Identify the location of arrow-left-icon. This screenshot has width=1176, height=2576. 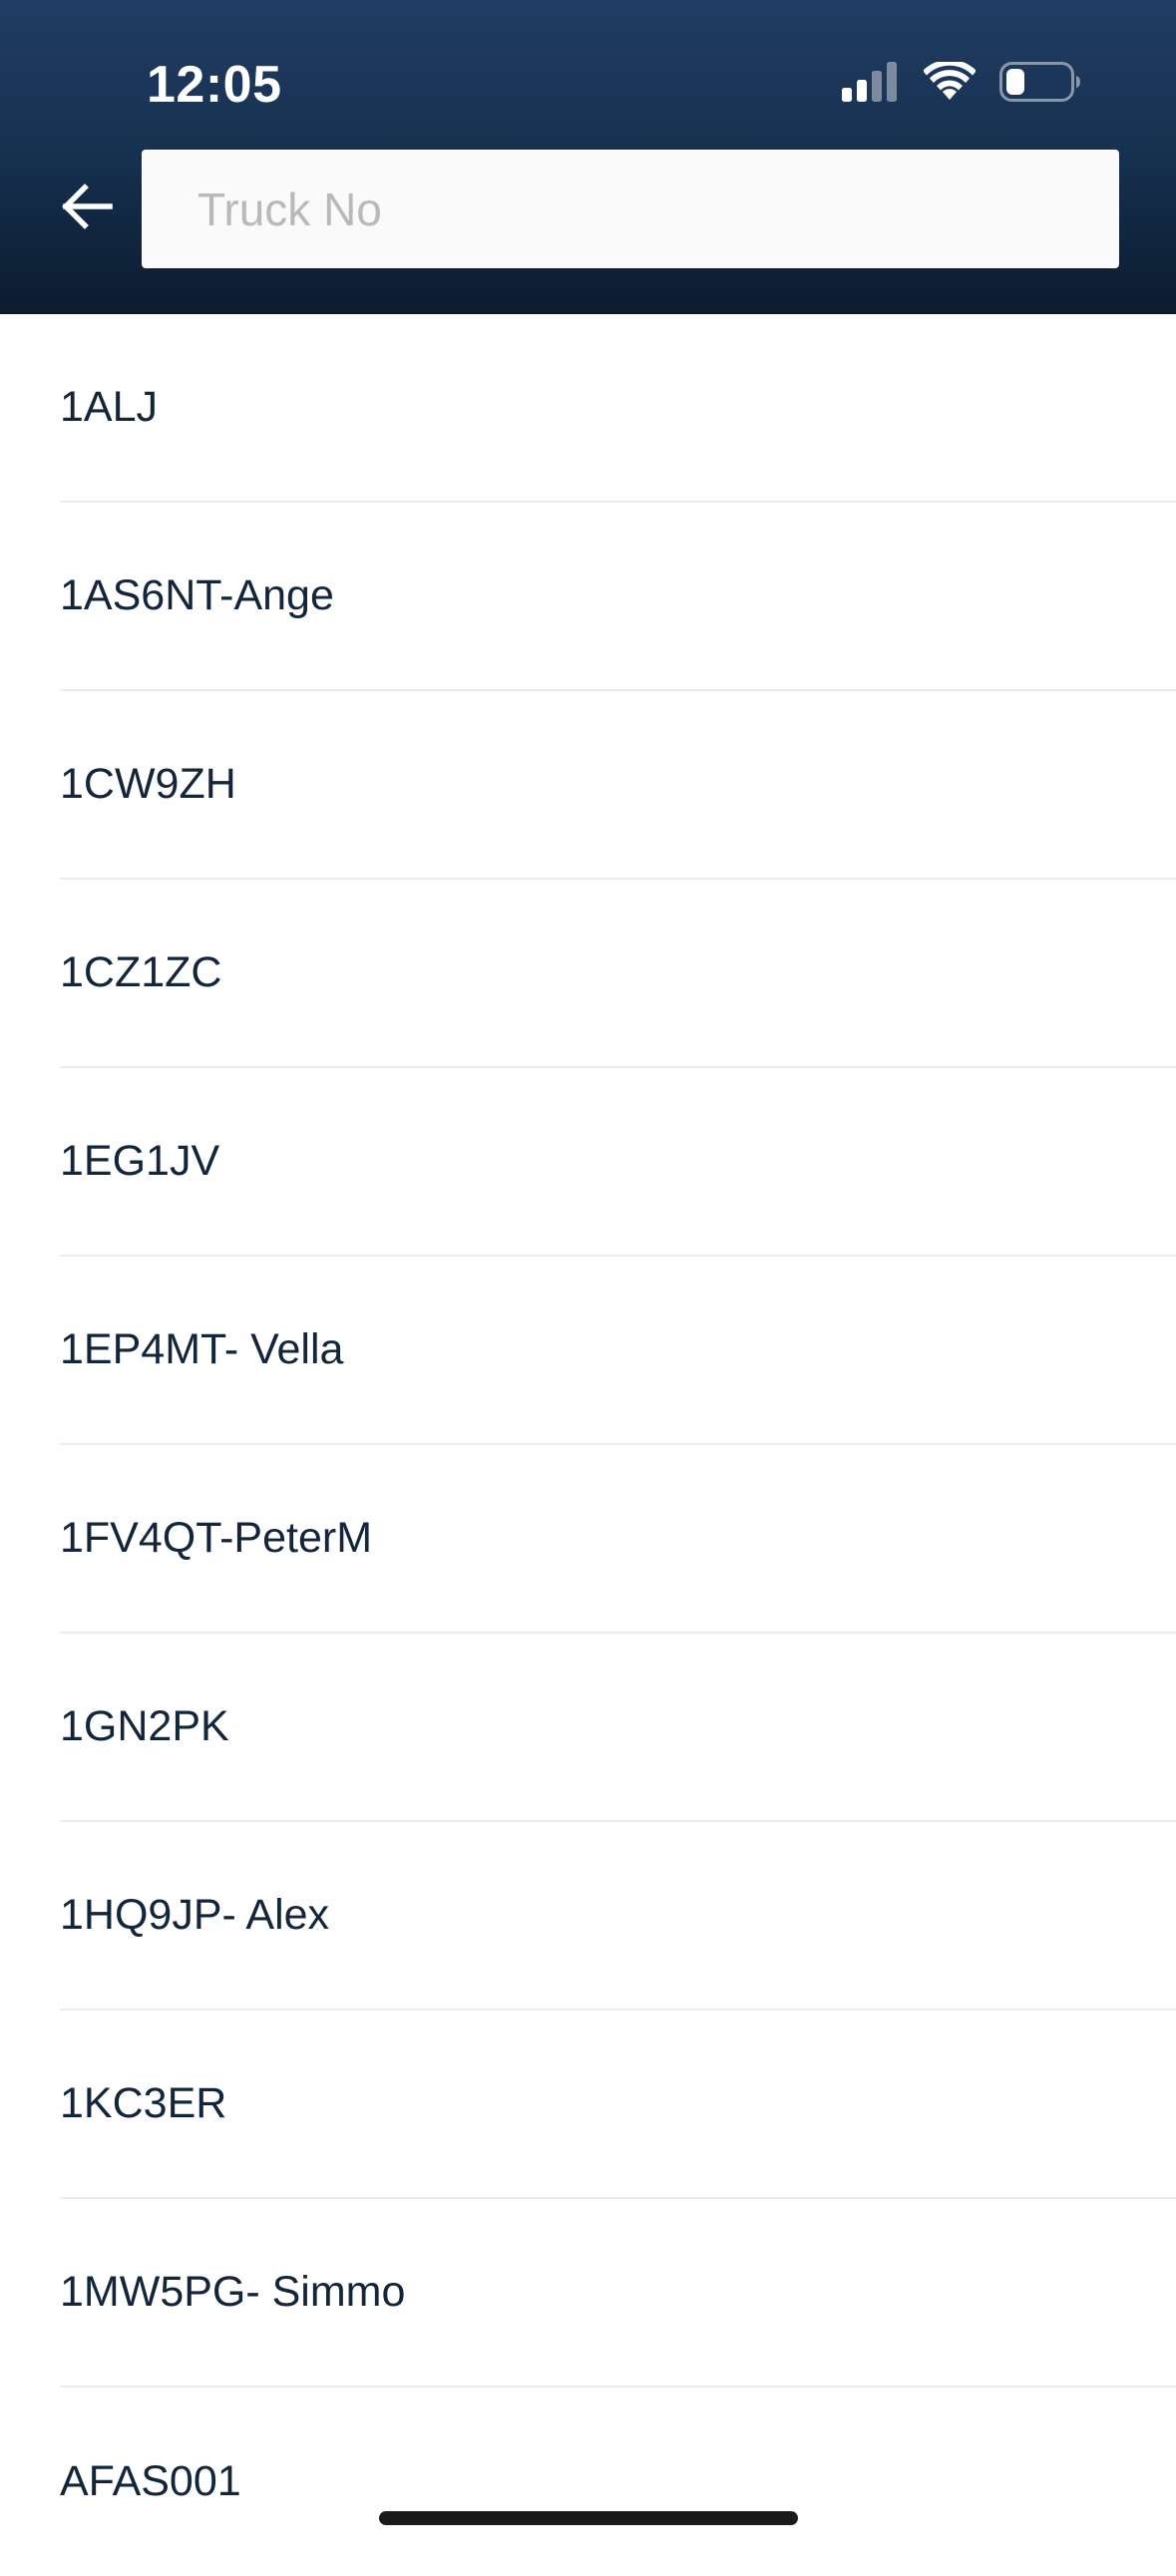
(88, 206).